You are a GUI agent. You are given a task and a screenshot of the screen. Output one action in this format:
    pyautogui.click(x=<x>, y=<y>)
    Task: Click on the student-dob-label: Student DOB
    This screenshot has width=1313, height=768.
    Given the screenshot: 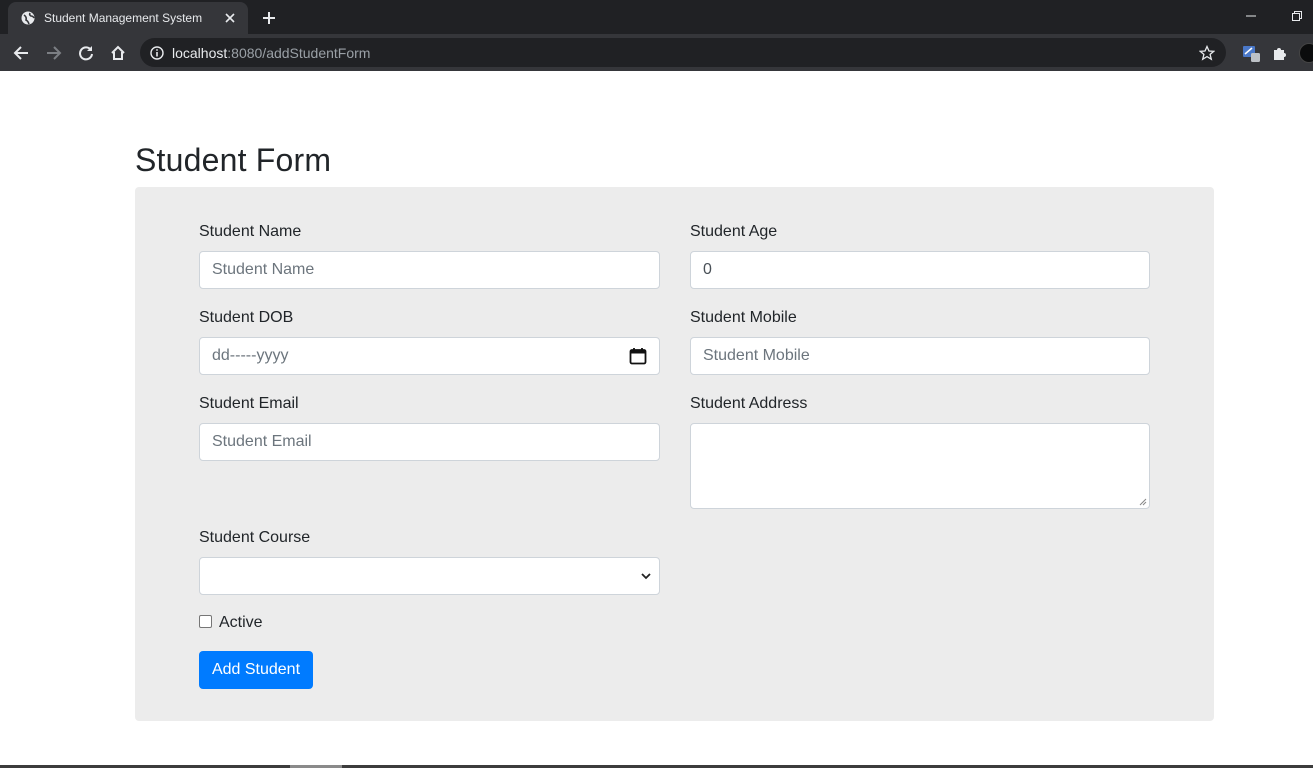 What is the action you would take?
    pyautogui.click(x=246, y=317)
    